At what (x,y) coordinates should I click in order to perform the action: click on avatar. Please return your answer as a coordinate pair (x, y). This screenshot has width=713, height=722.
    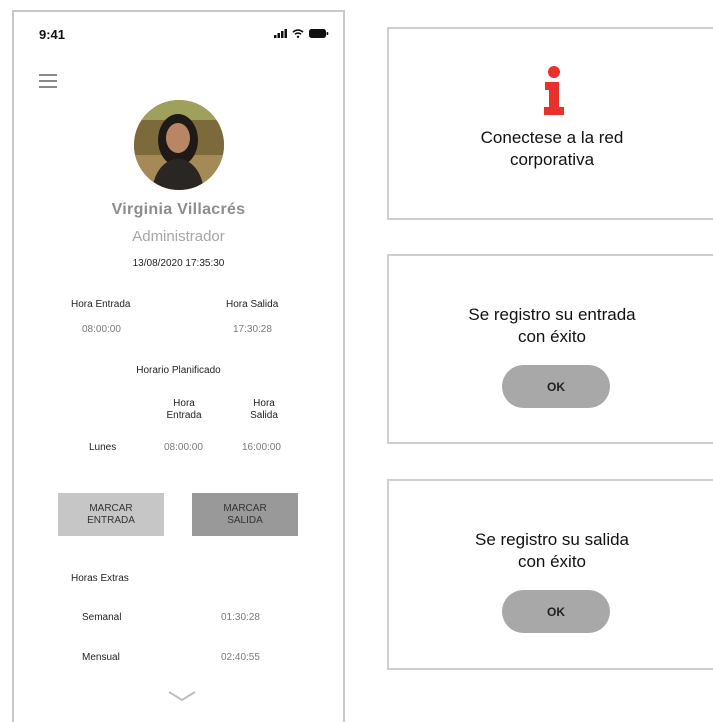
    Looking at the image, I should click on (179, 145).